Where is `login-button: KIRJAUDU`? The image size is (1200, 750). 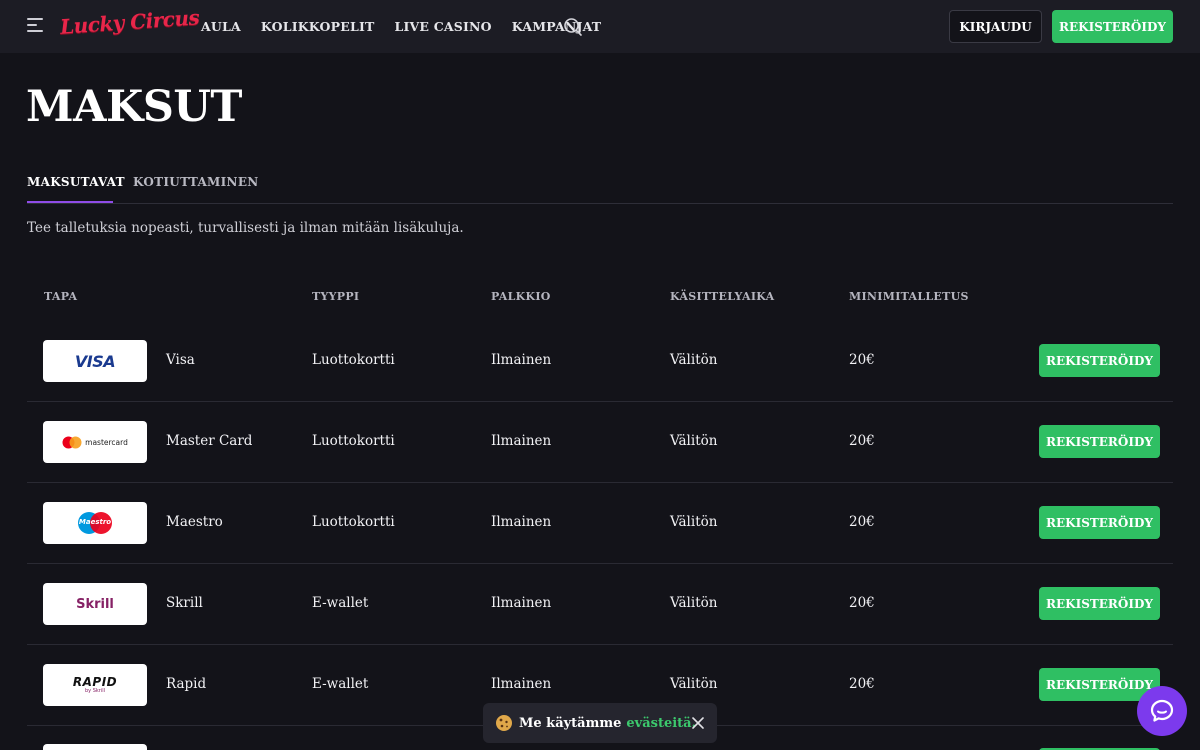 login-button: KIRJAUDU is located at coordinates (995, 26).